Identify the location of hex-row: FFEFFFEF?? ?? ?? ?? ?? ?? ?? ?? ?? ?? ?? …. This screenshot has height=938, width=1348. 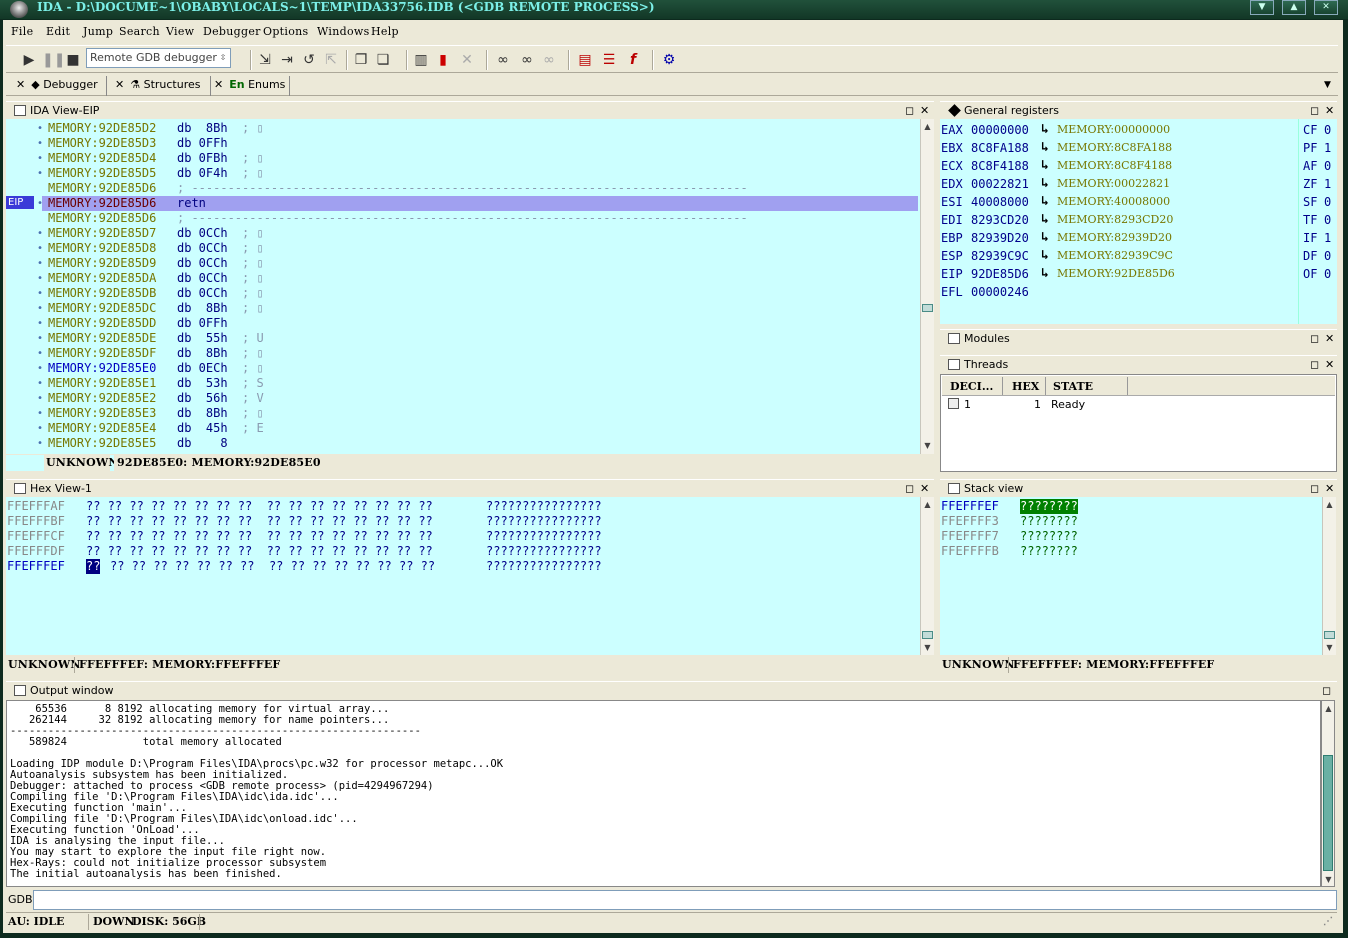
(463, 566).